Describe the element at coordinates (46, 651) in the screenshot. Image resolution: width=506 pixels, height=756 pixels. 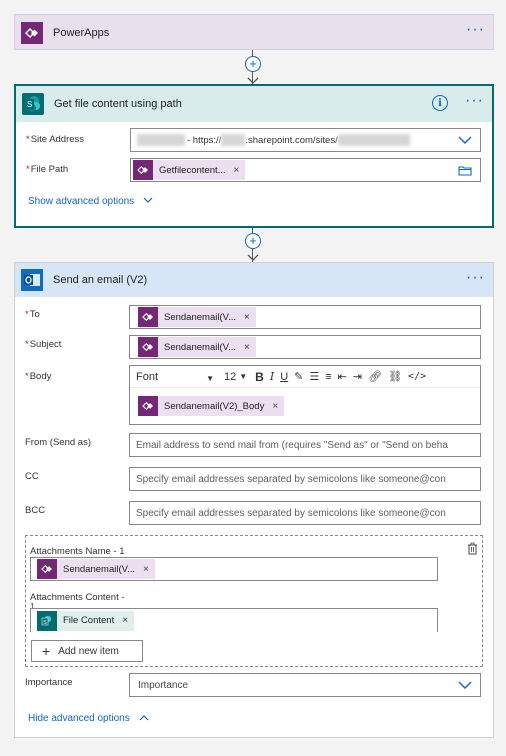
I see `plus-icon: +` at that location.